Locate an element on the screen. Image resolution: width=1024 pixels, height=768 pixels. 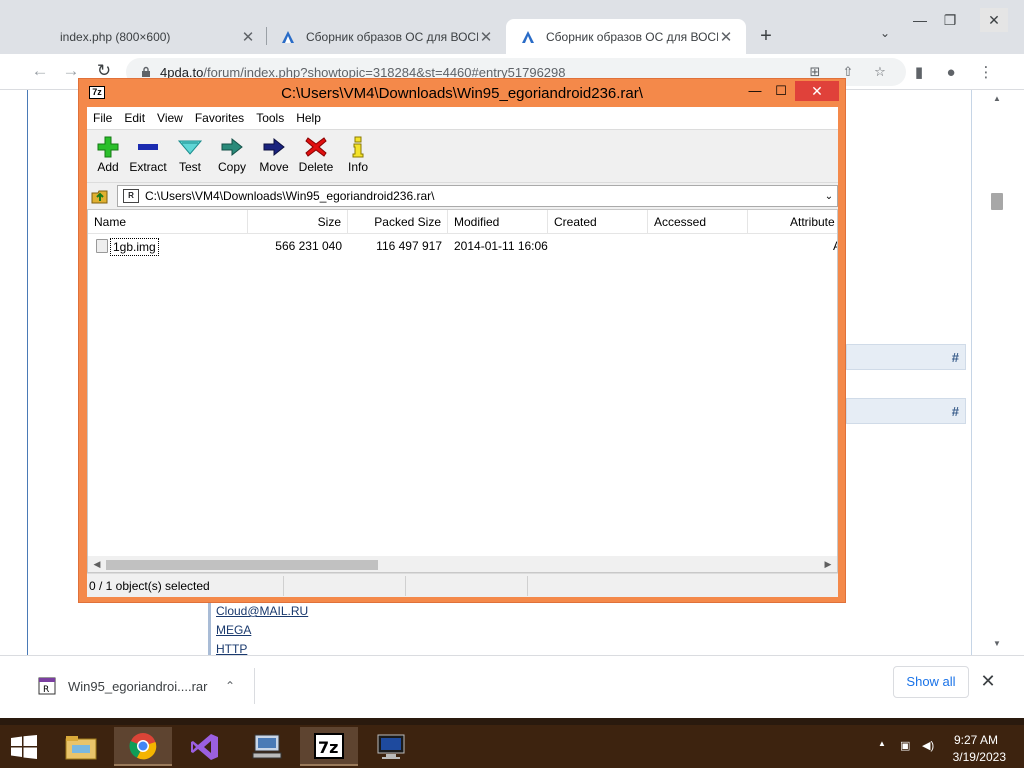
post-header-bar: # is located at coordinates (906, 411).